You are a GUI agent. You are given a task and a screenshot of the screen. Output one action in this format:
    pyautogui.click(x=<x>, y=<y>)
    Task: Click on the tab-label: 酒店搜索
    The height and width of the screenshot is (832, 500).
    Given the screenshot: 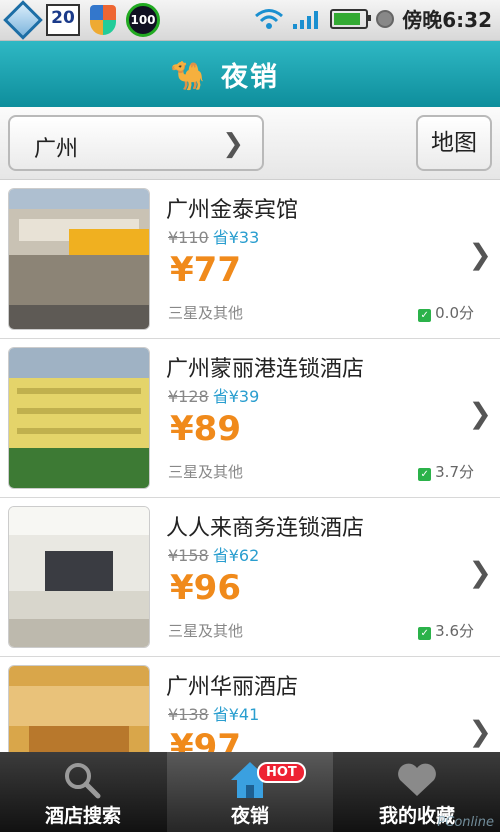 What is the action you would take?
    pyautogui.click(x=82, y=816)
    